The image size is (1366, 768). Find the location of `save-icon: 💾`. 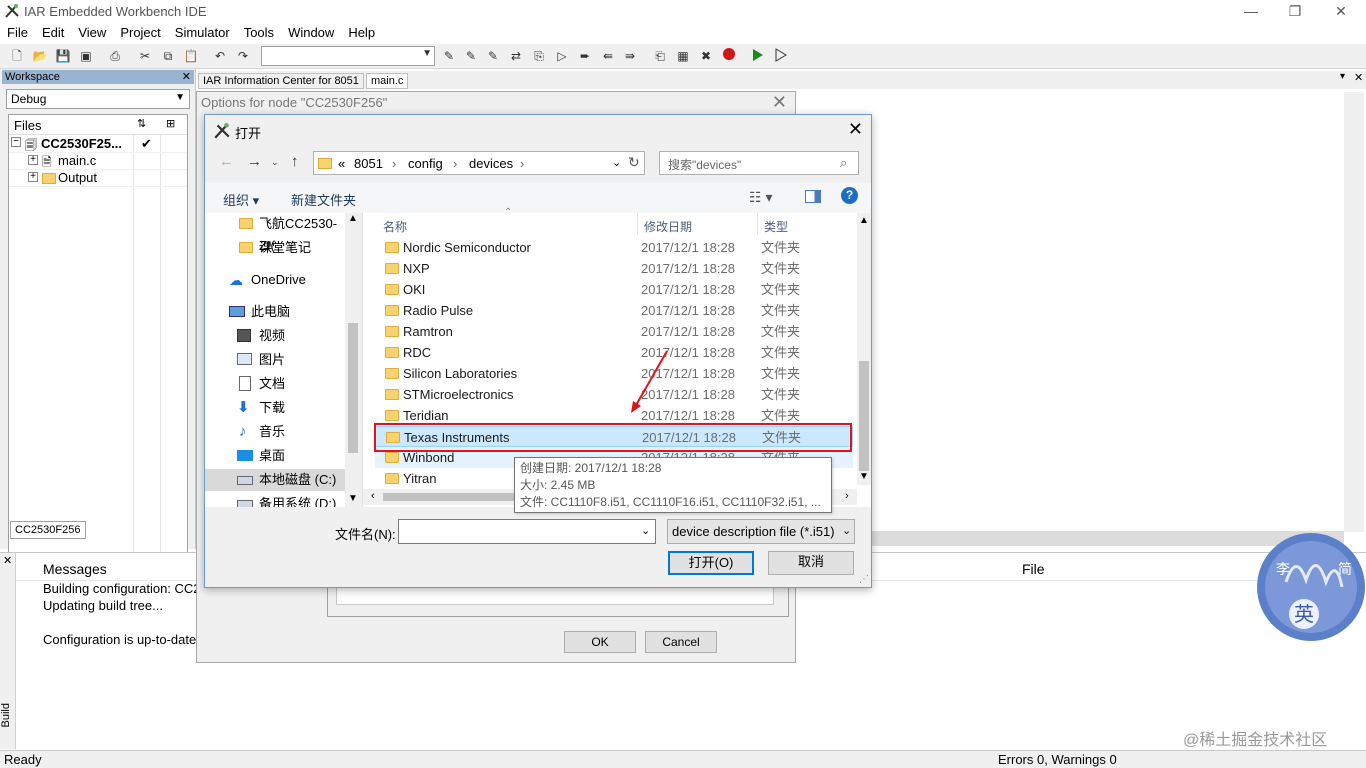

save-icon: 💾 is located at coordinates (63, 56).